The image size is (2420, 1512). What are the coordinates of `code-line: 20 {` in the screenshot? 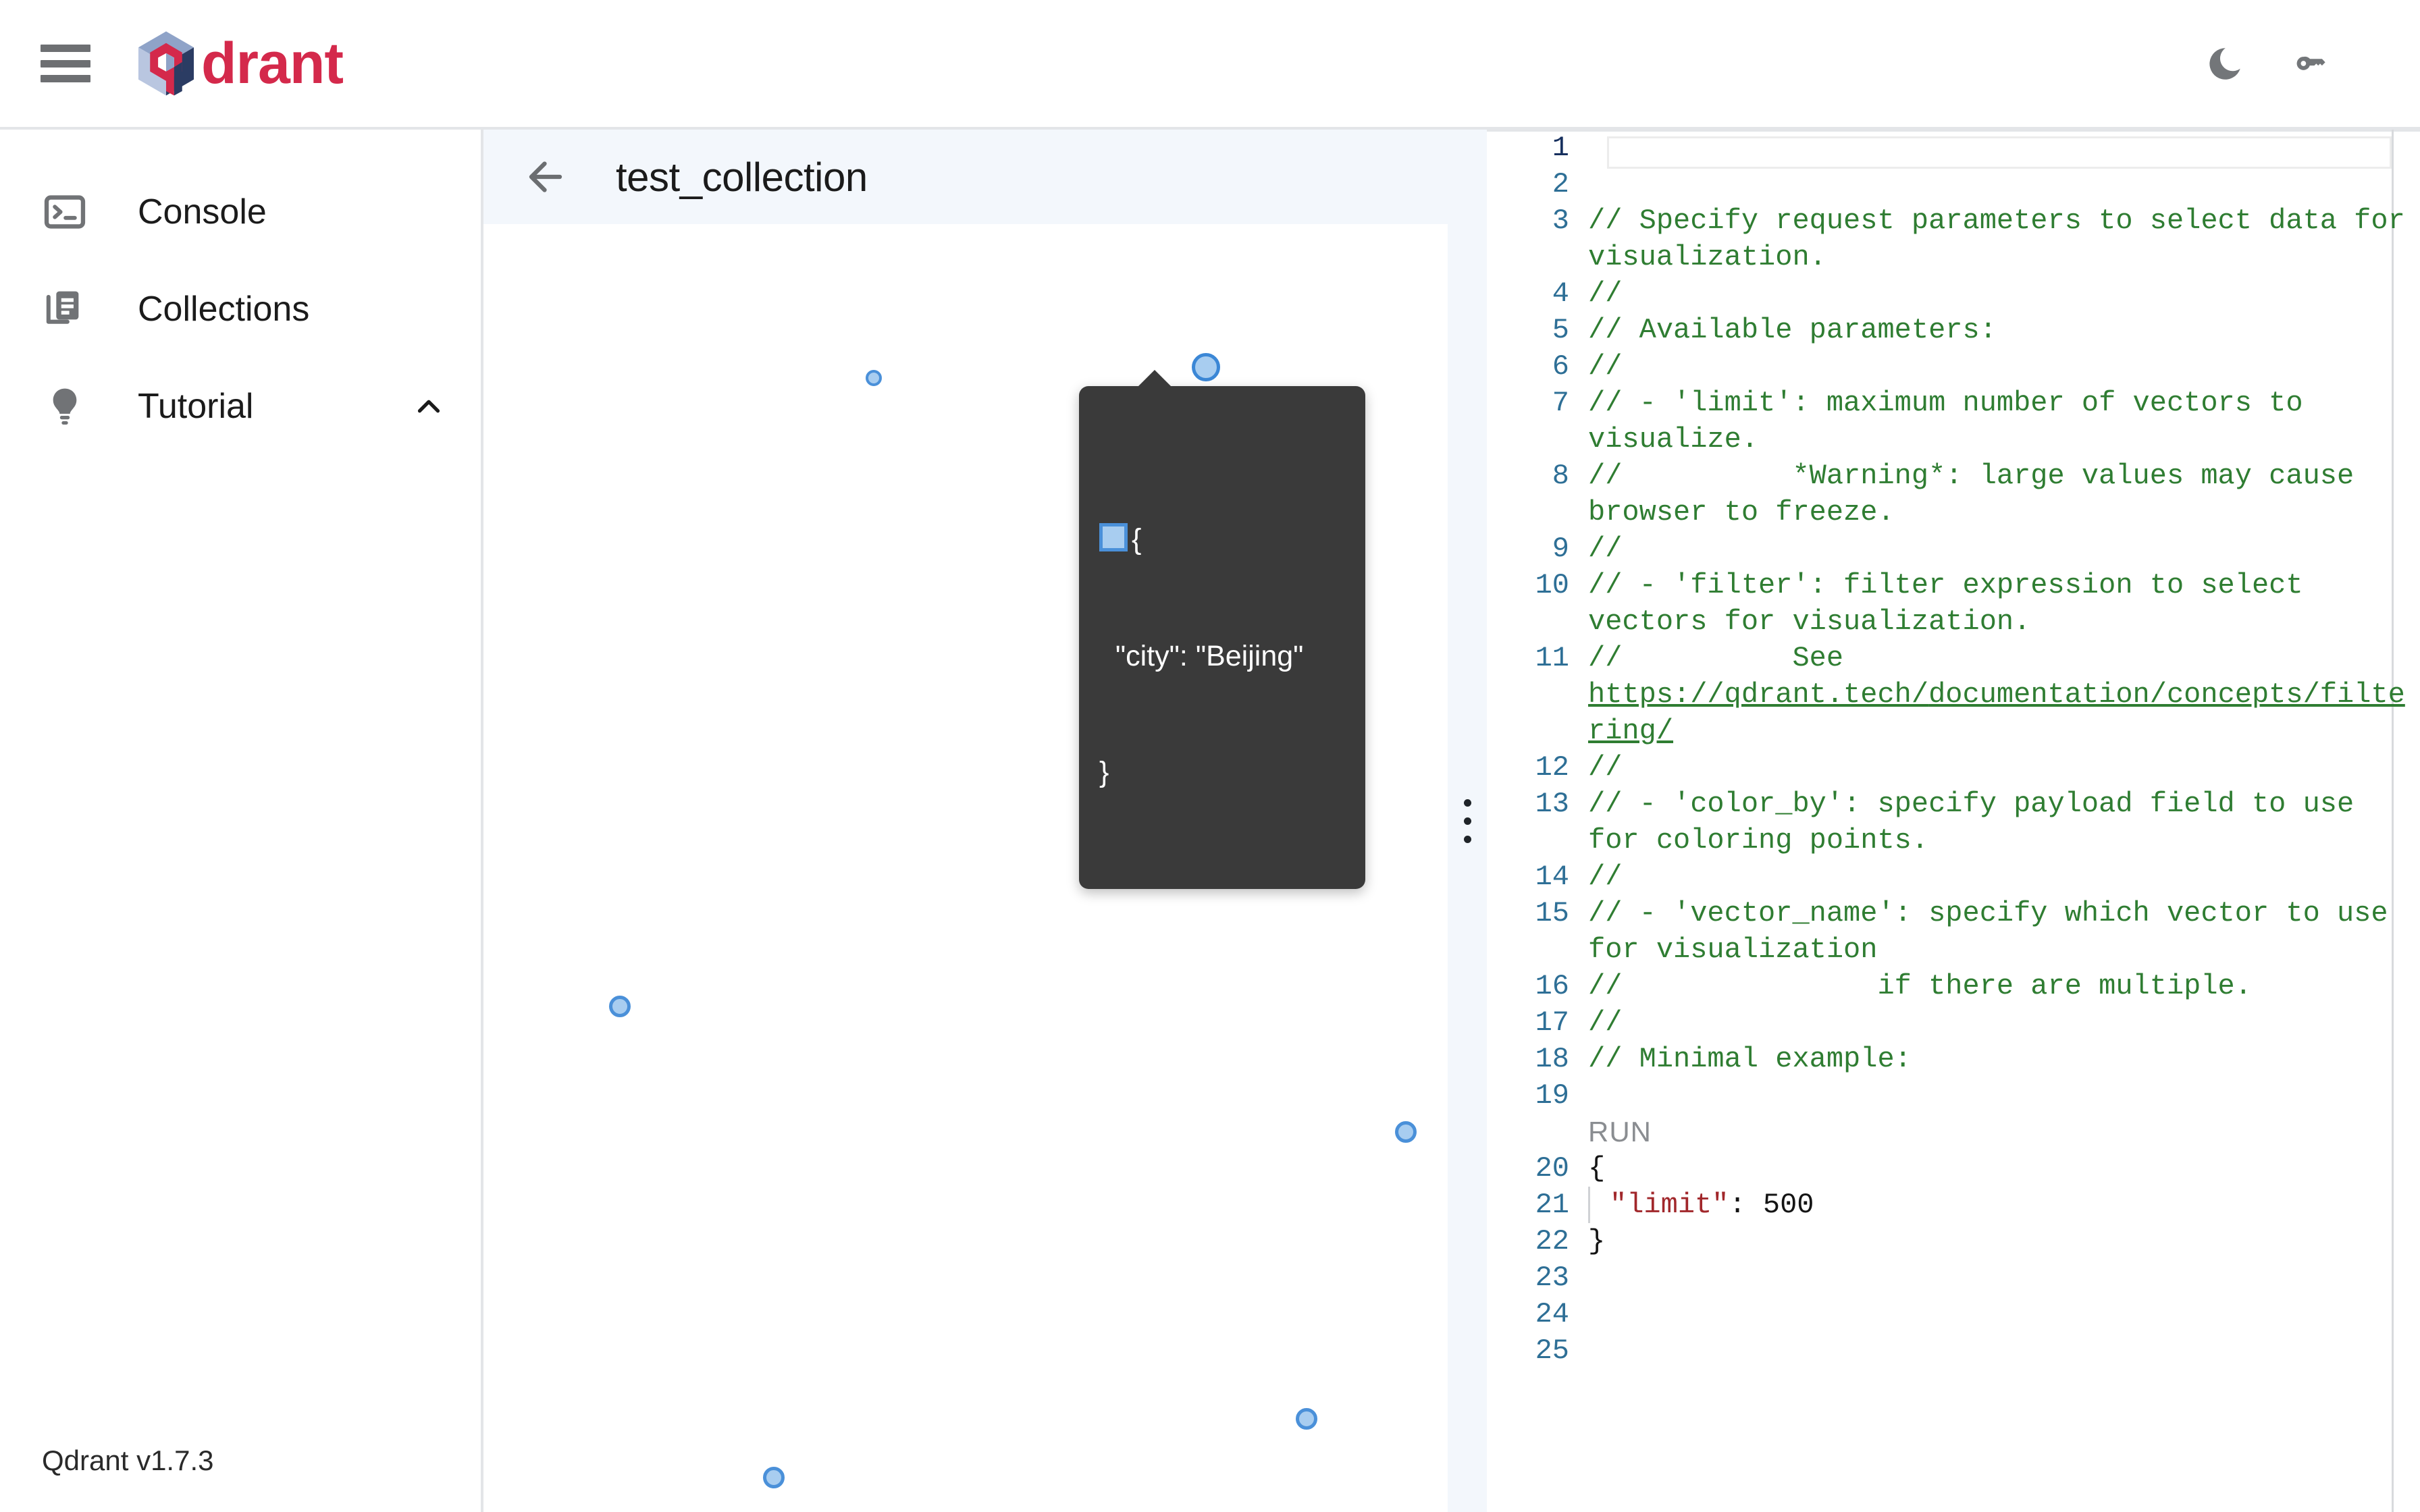 It's located at (1953, 1168).